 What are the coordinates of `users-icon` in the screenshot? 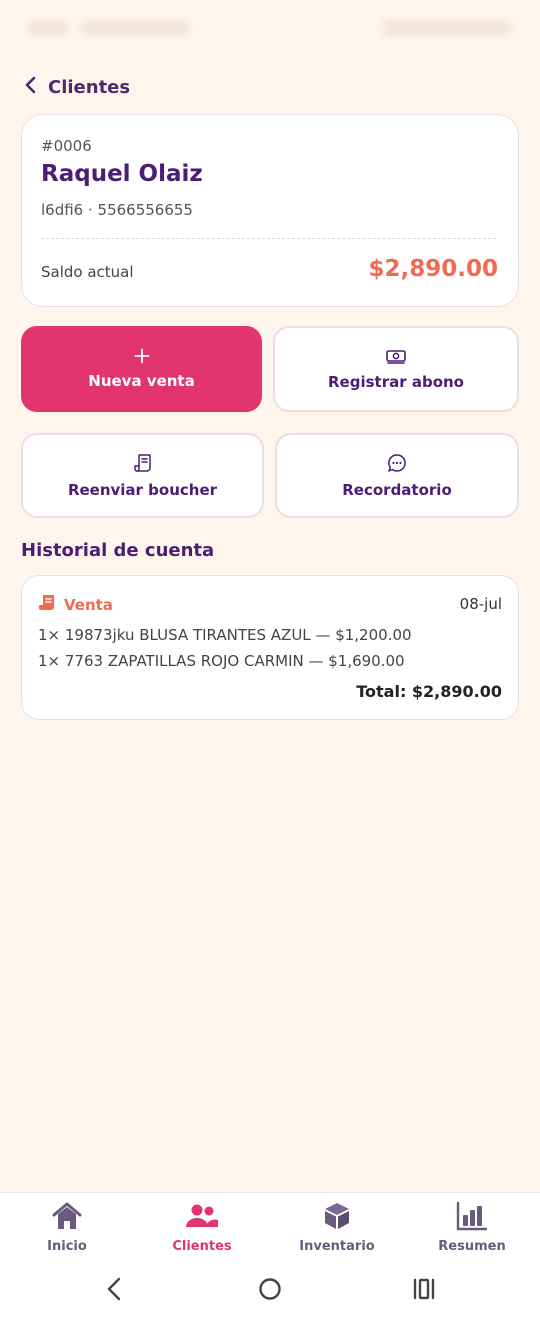 It's located at (202, 1218).